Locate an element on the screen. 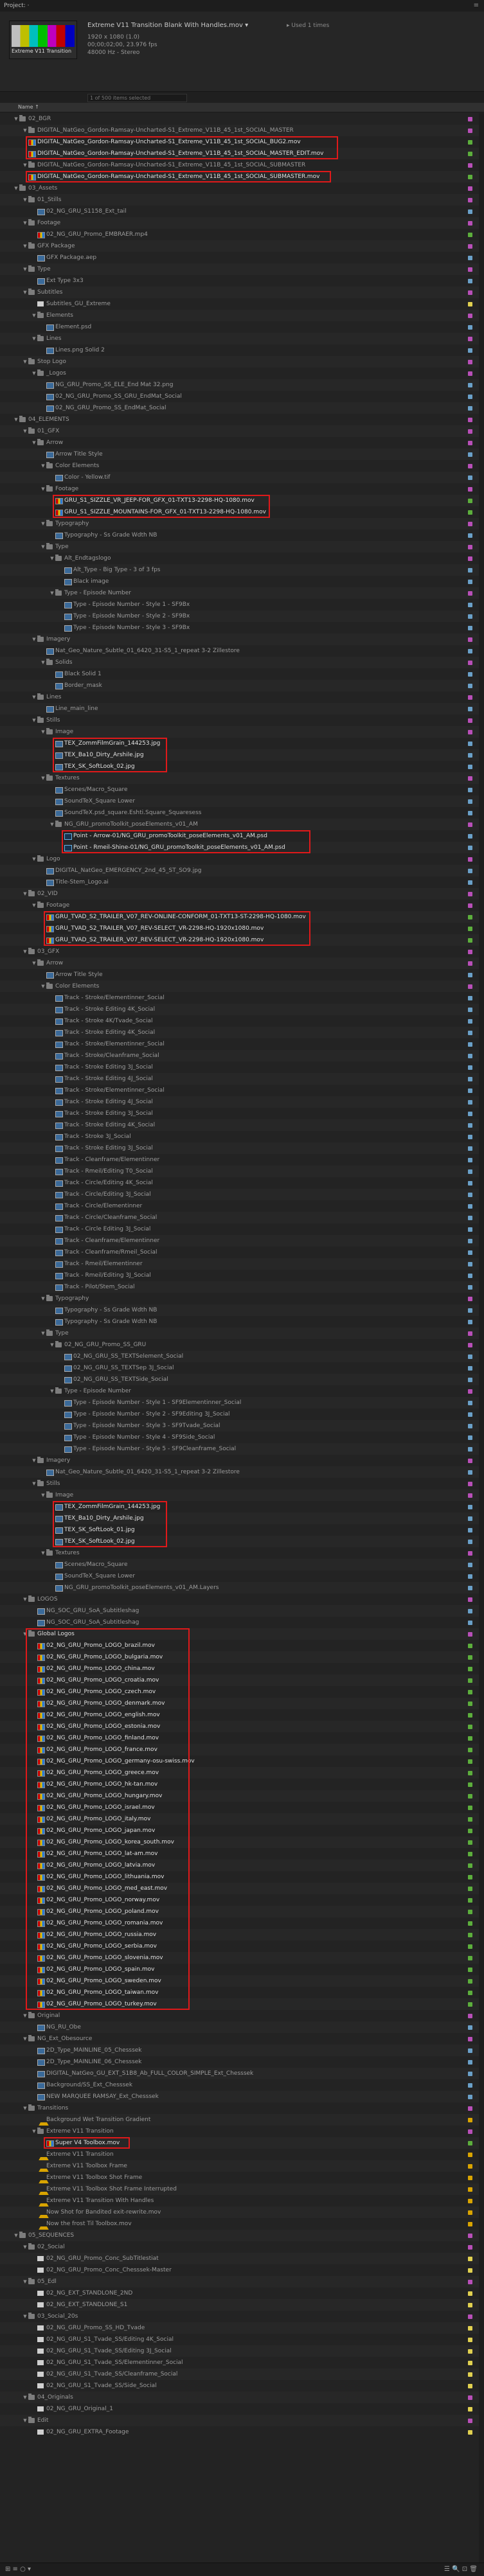  bin-folder-row: ▼ 02_VID is located at coordinates (242, 894).